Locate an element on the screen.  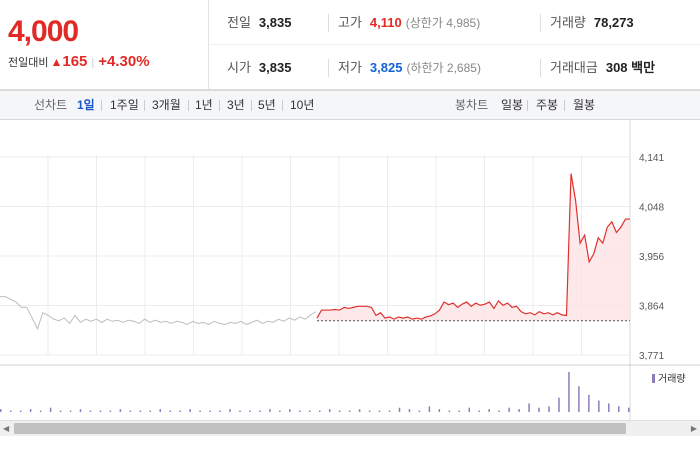
change-amount: 165 is located at coordinates (75, 61).